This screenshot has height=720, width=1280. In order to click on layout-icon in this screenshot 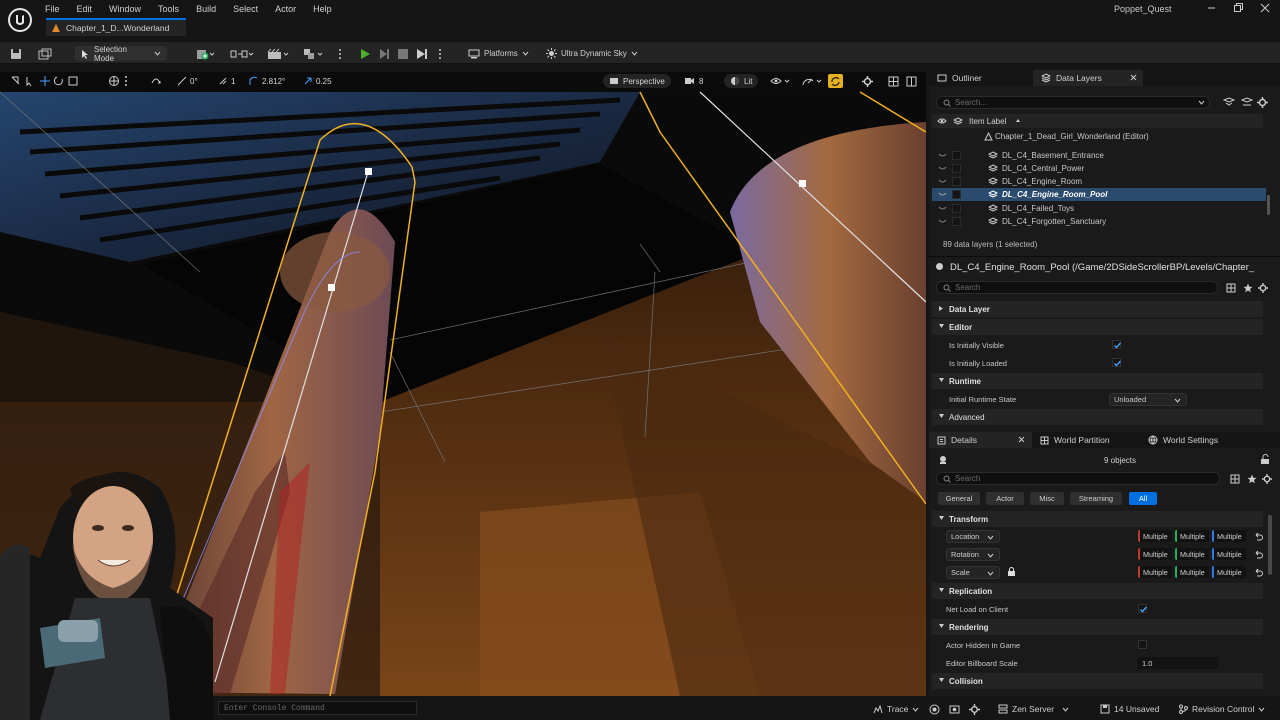, I will do `click(893, 81)`.